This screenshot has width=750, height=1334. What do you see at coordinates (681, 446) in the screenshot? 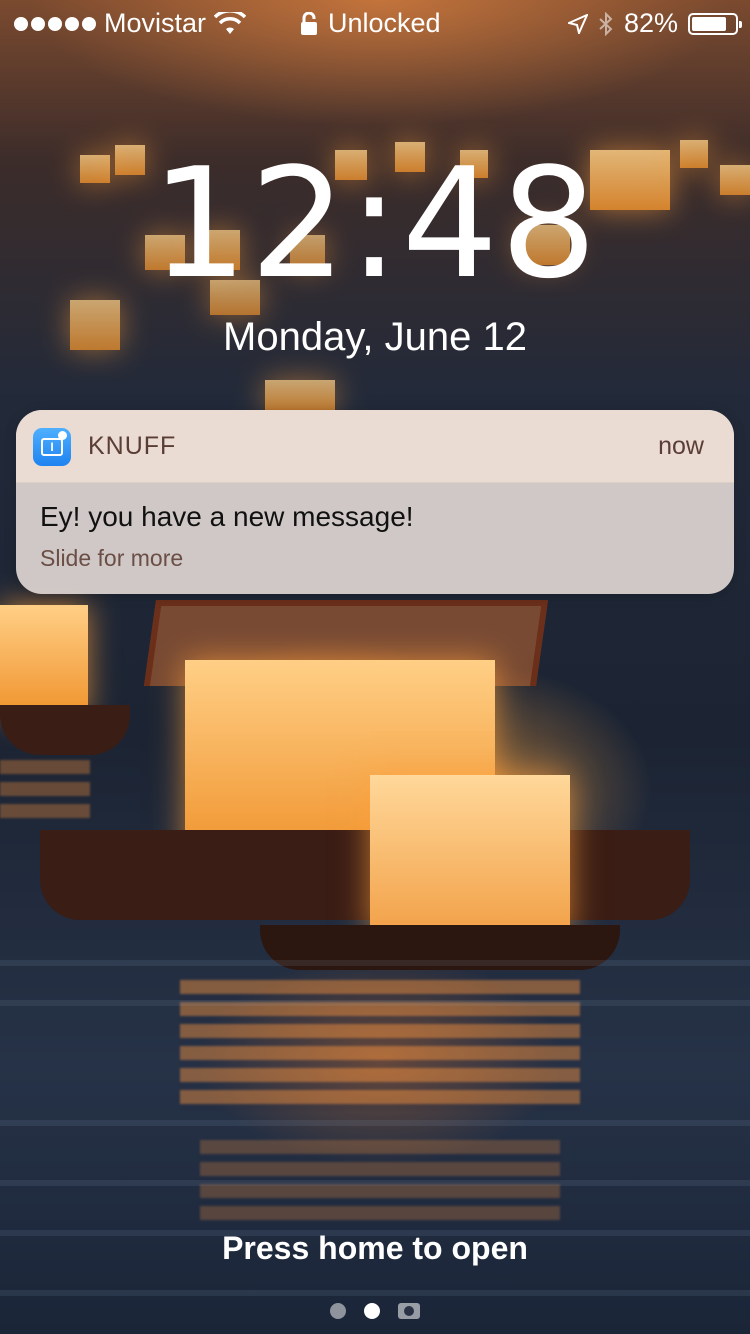
I see `notification-time: now` at bounding box center [681, 446].